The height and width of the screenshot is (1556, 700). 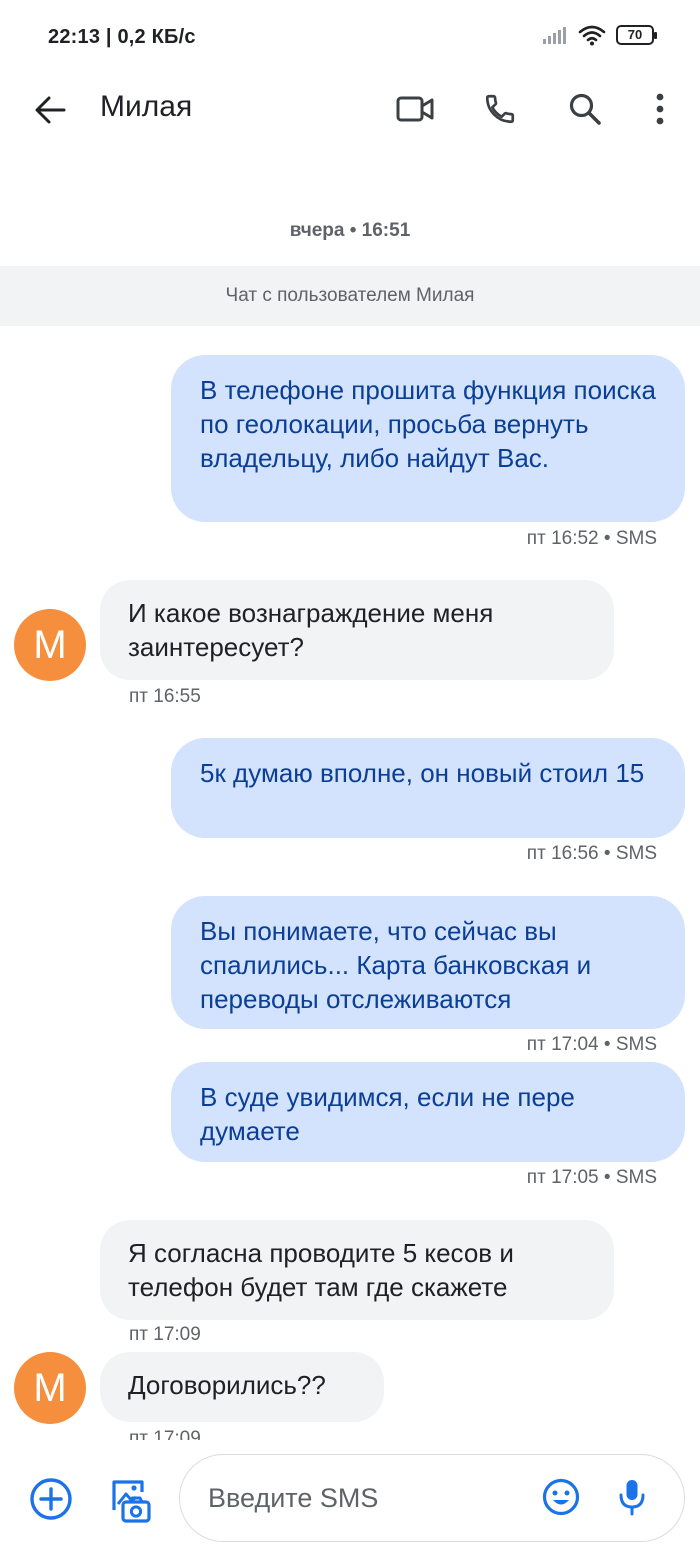 What do you see at coordinates (422, 773) in the screenshot?
I see `message-text: 5к думаю вполне, он новый стоил 15` at bounding box center [422, 773].